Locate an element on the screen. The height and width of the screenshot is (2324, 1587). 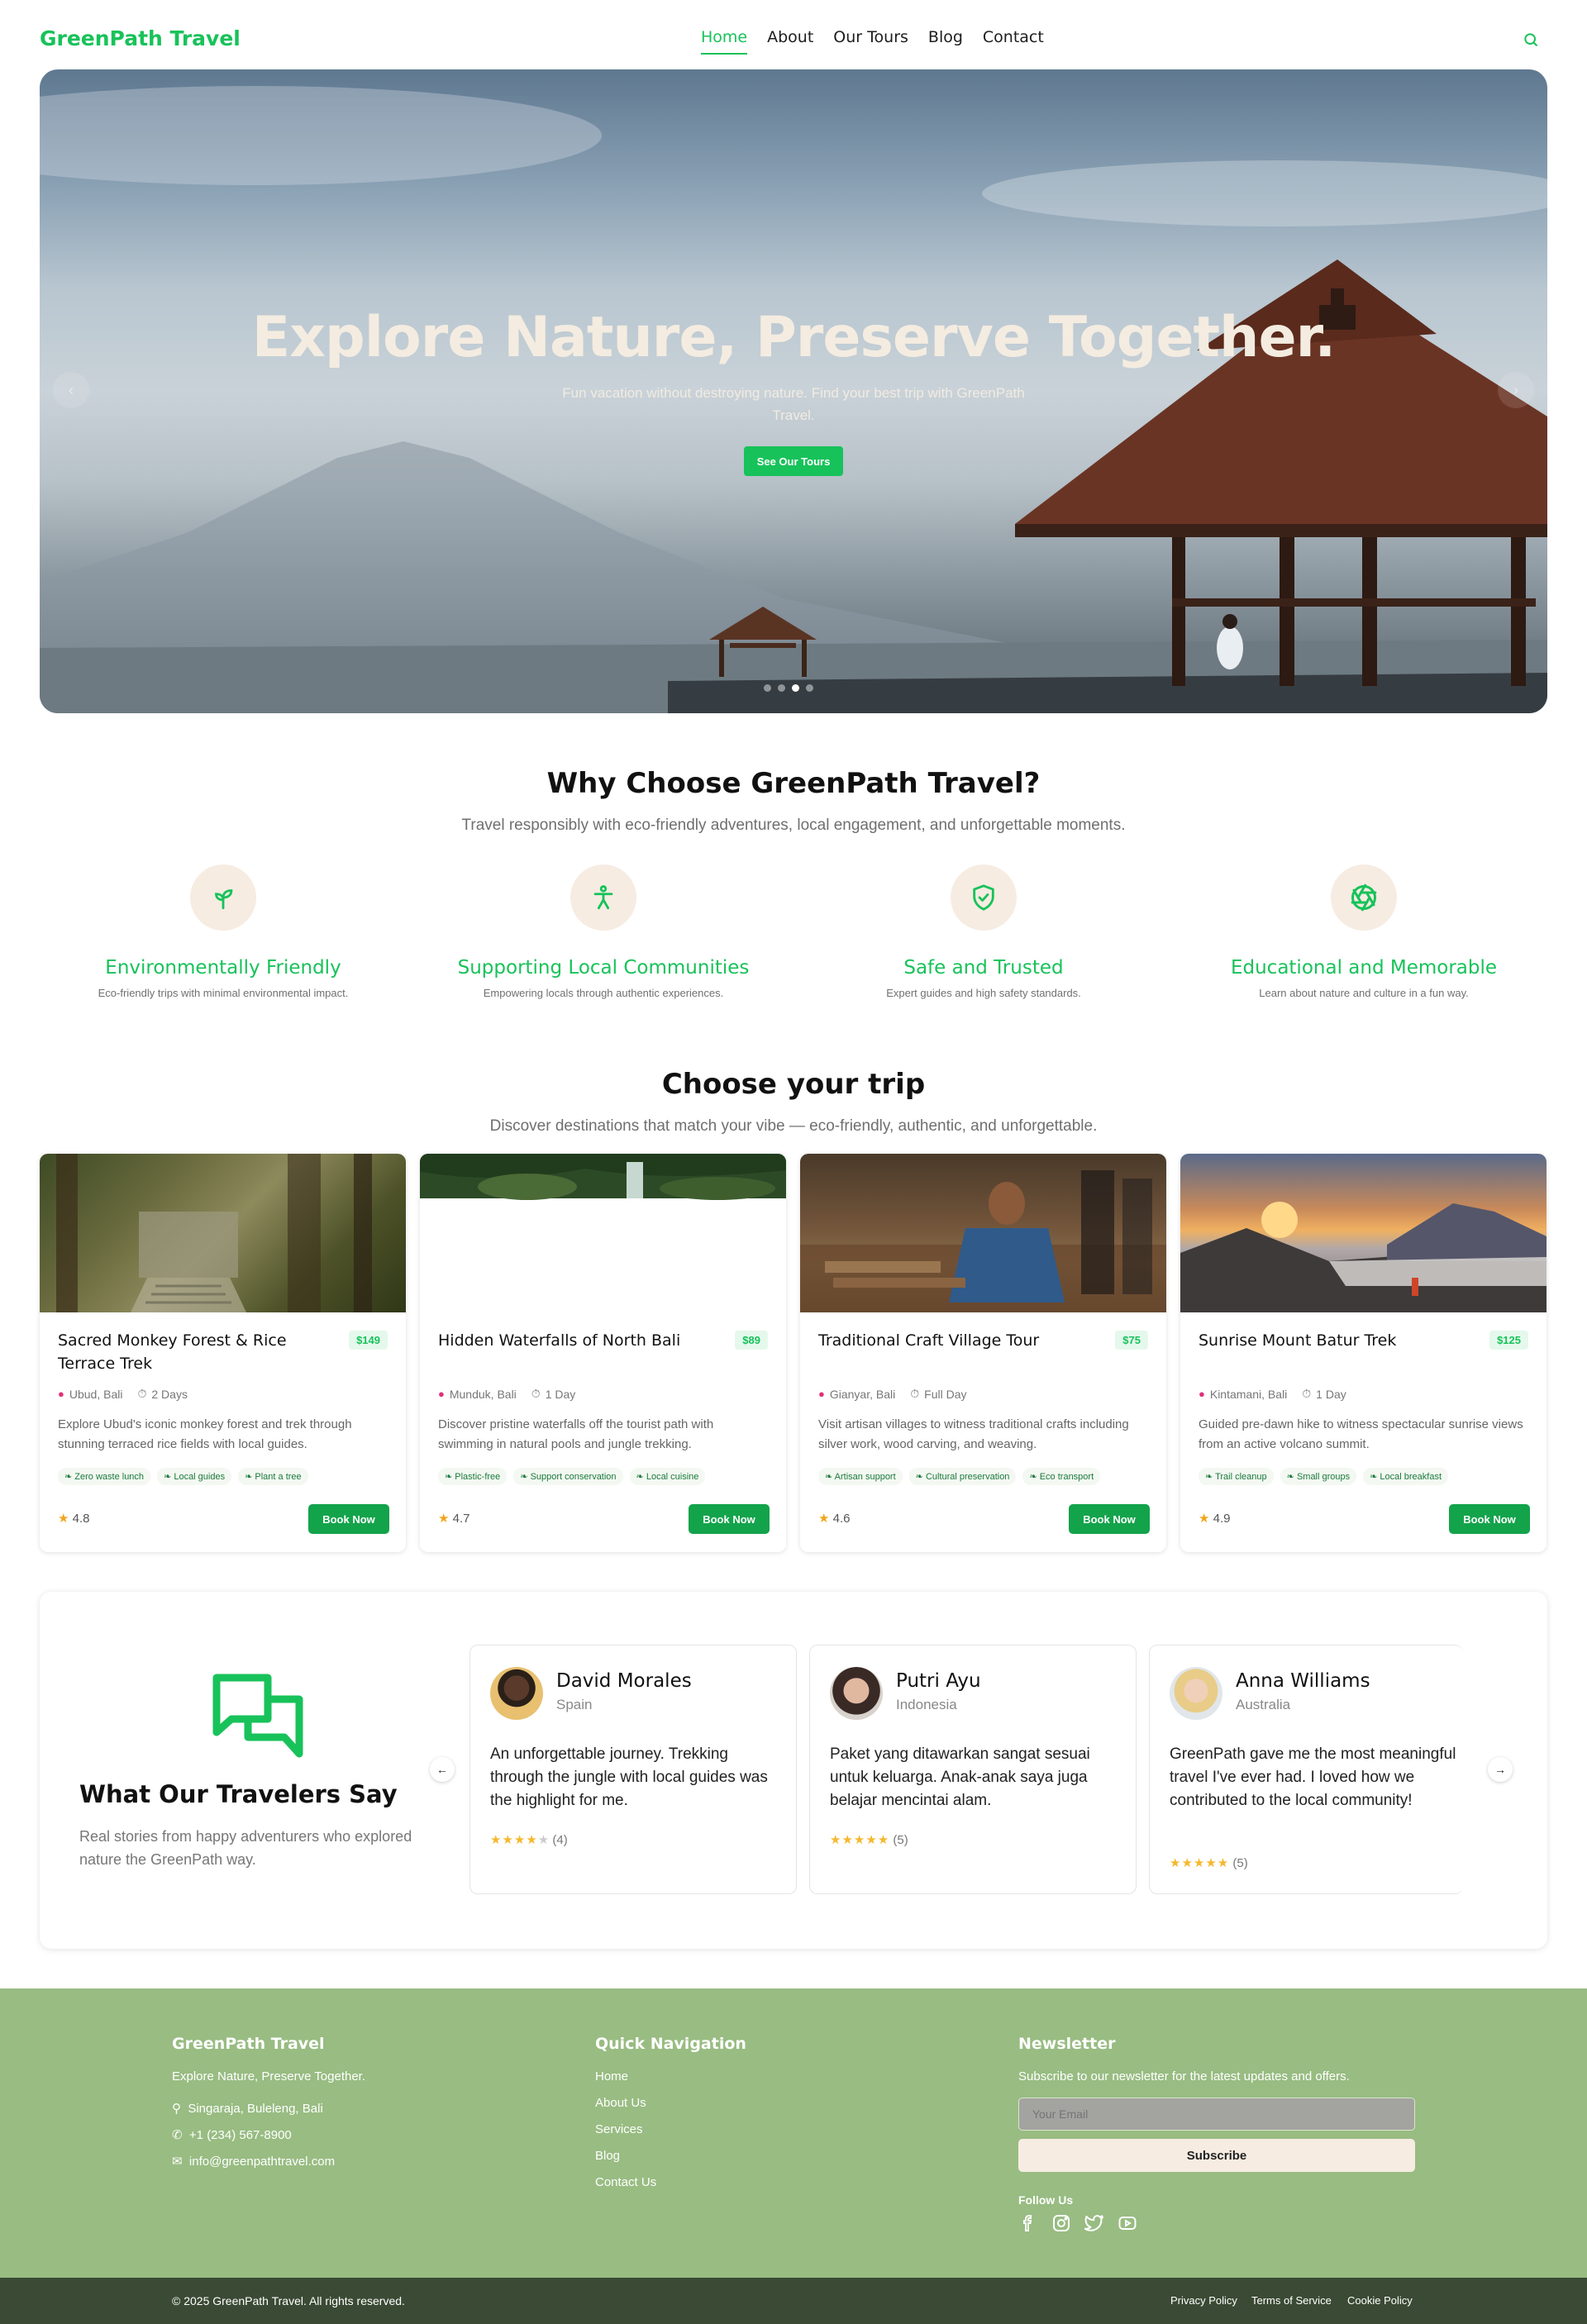
reviewer-name: Anna Williams is located at coordinates (1303, 1681).